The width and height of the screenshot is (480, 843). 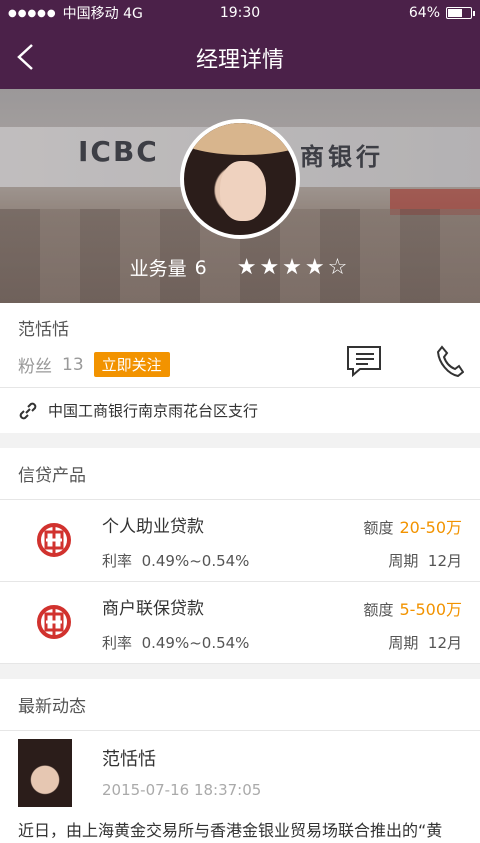 What do you see at coordinates (240, 541) in the screenshot?
I see `loan-item: 个人助业贷款 利率 0.49%~0.54% 额度 20-50万 周期 12月` at bounding box center [240, 541].